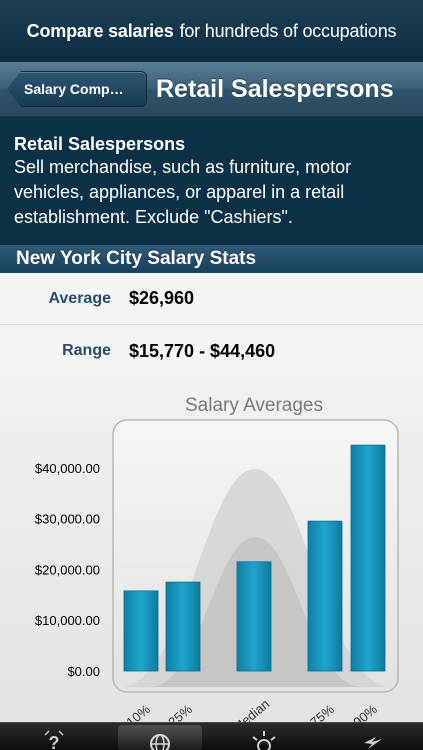  I want to click on tab-question: ?, so click(54, 736).